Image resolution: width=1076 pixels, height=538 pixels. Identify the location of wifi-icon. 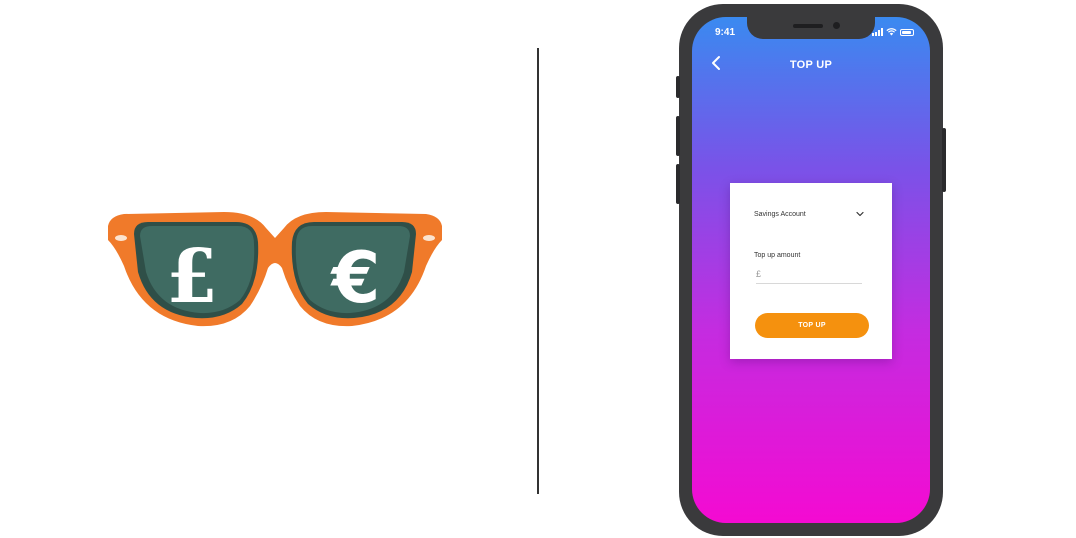
(891, 32).